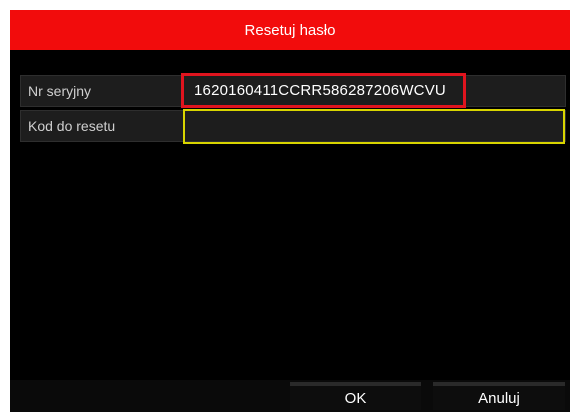  Describe the element at coordinates (355, 396) in the screenshot. I see `ok-button: OK` at that location.